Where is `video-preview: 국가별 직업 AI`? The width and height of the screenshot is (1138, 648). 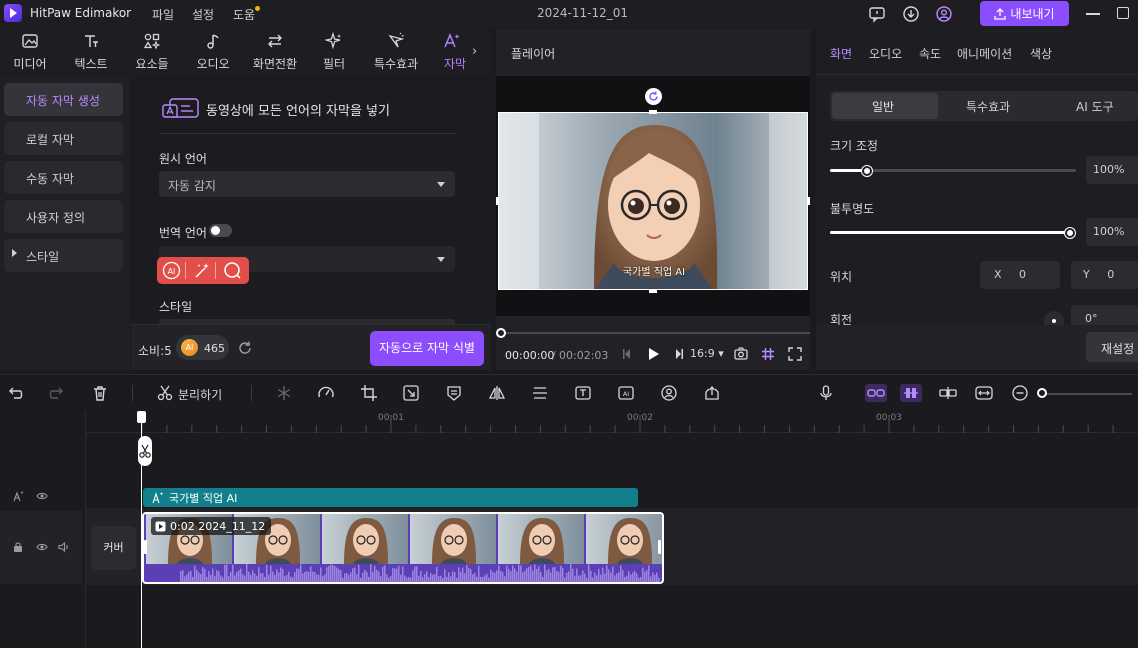 video-preview: 국가별 직업 AI is located at coordinates (653, 201).